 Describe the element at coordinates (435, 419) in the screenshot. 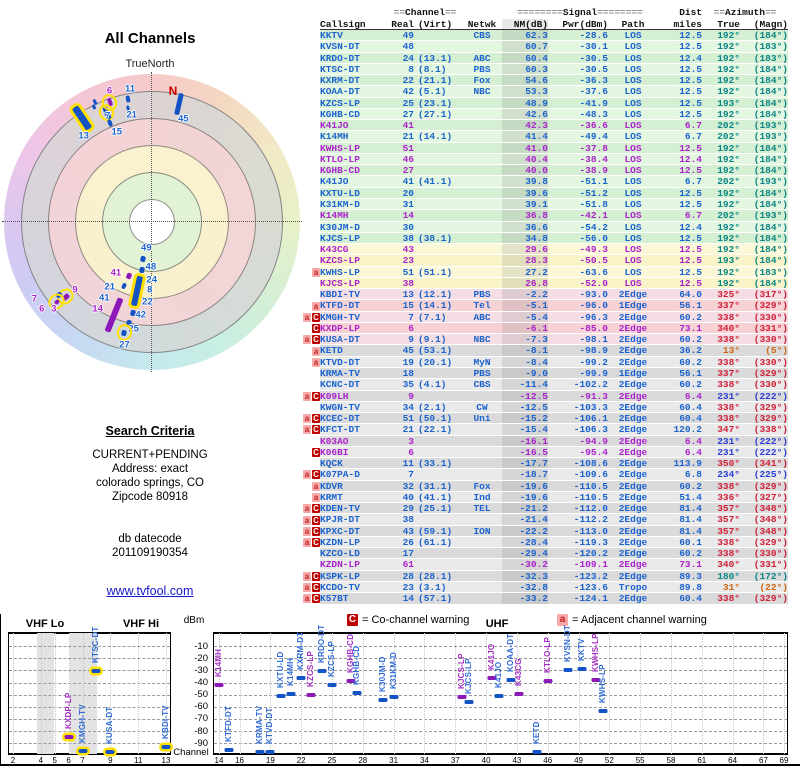

I see `cell-virt: (50.1)` at that location.